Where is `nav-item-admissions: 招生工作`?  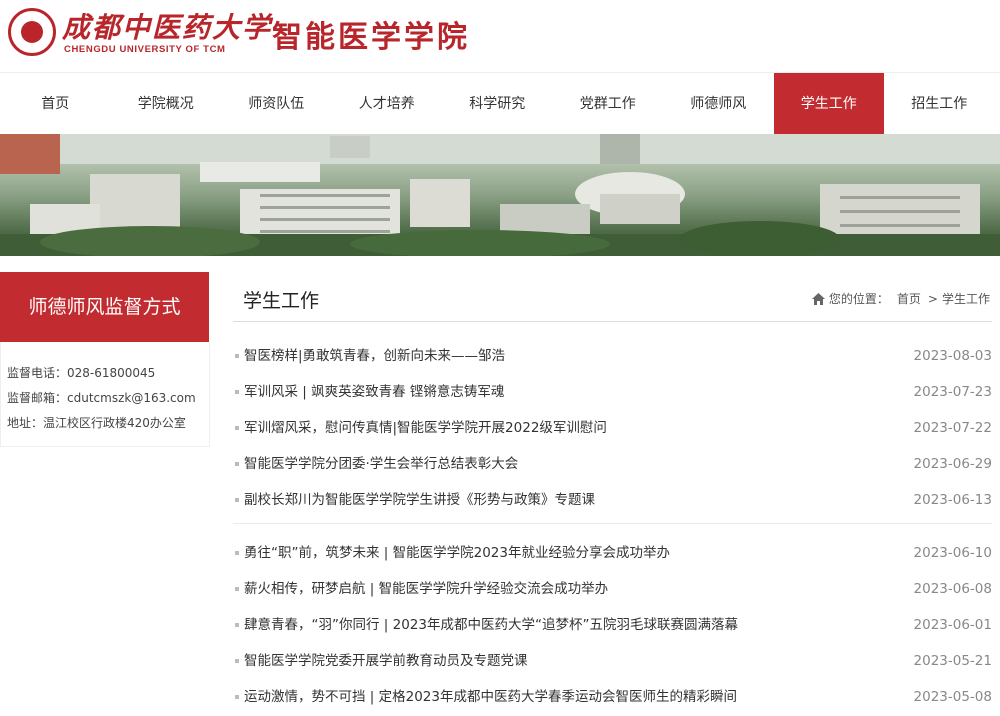 nav-item-admissions: 招生工作 is located at coordinates (939, 104).